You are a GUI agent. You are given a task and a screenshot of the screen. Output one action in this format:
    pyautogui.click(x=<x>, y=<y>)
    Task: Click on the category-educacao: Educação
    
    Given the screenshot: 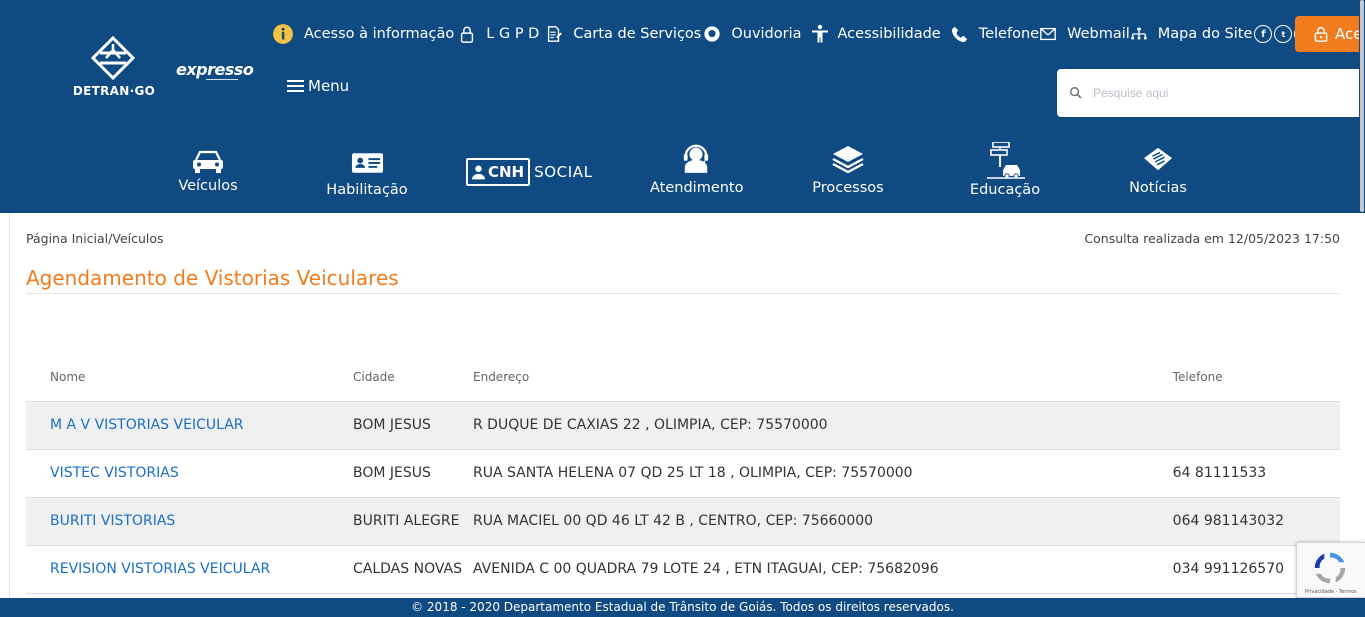 What is the action you would take?
    pyautogui.click(x=1005, y=170)
    